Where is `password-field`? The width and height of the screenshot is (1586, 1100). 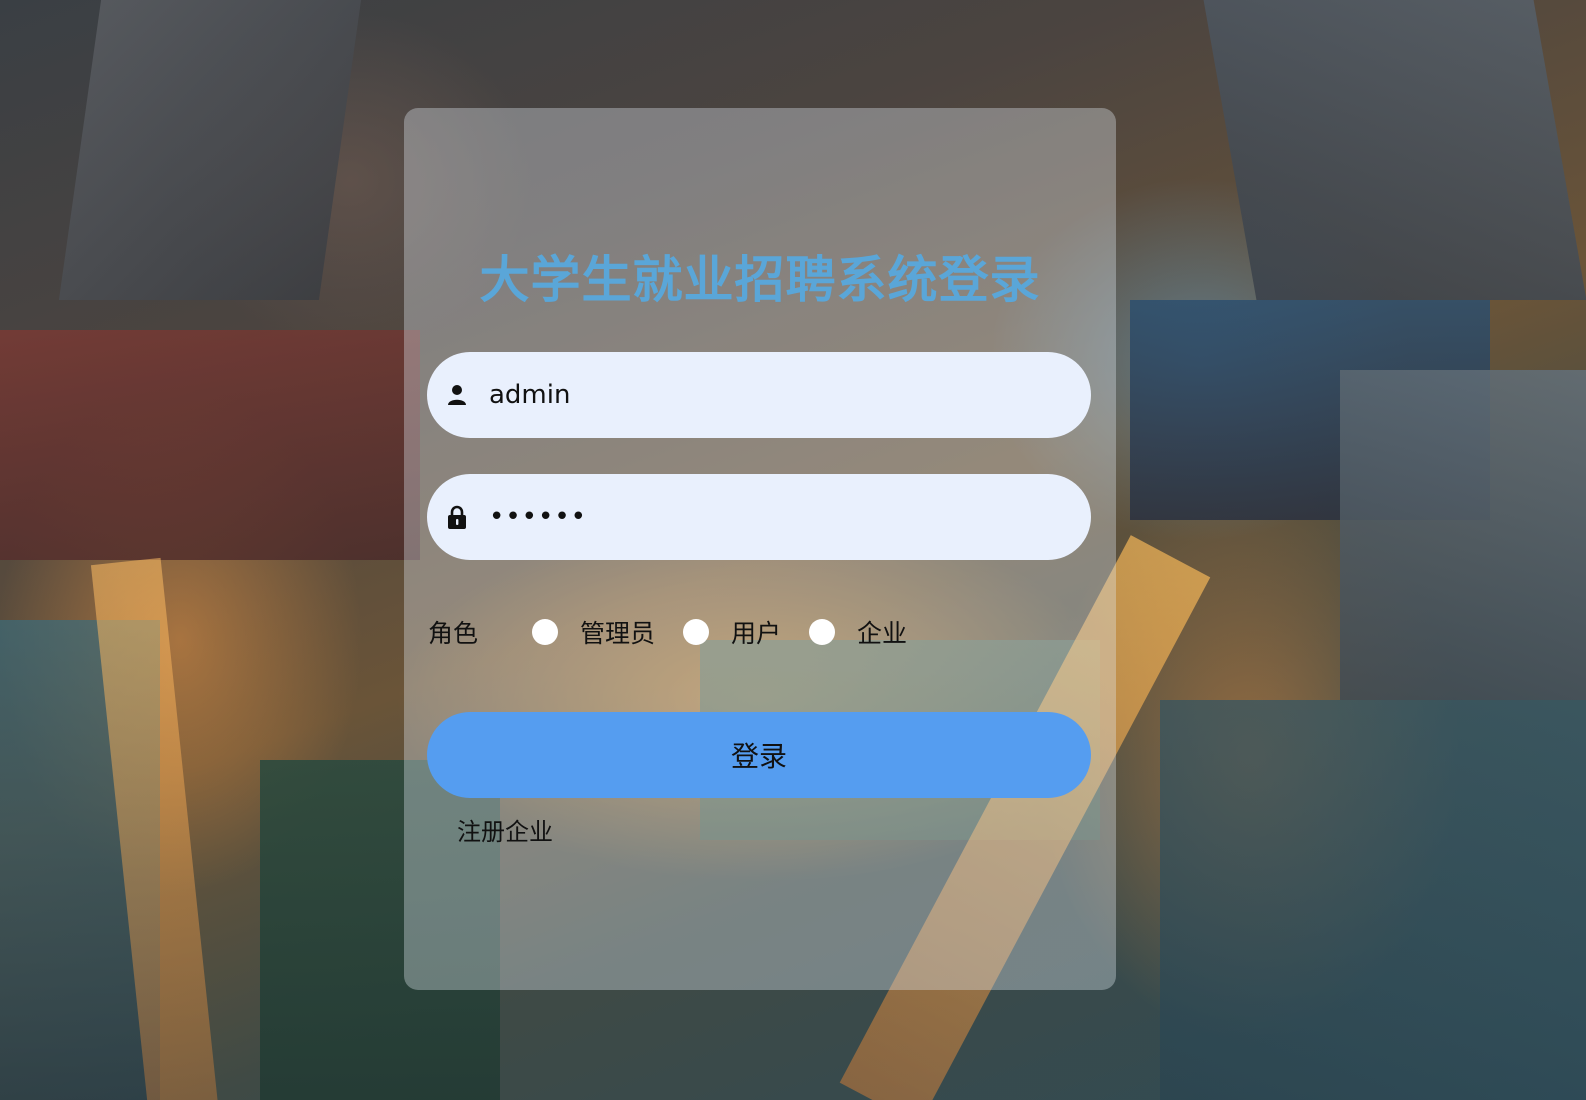
password-field is located at coordinates (759, 517).